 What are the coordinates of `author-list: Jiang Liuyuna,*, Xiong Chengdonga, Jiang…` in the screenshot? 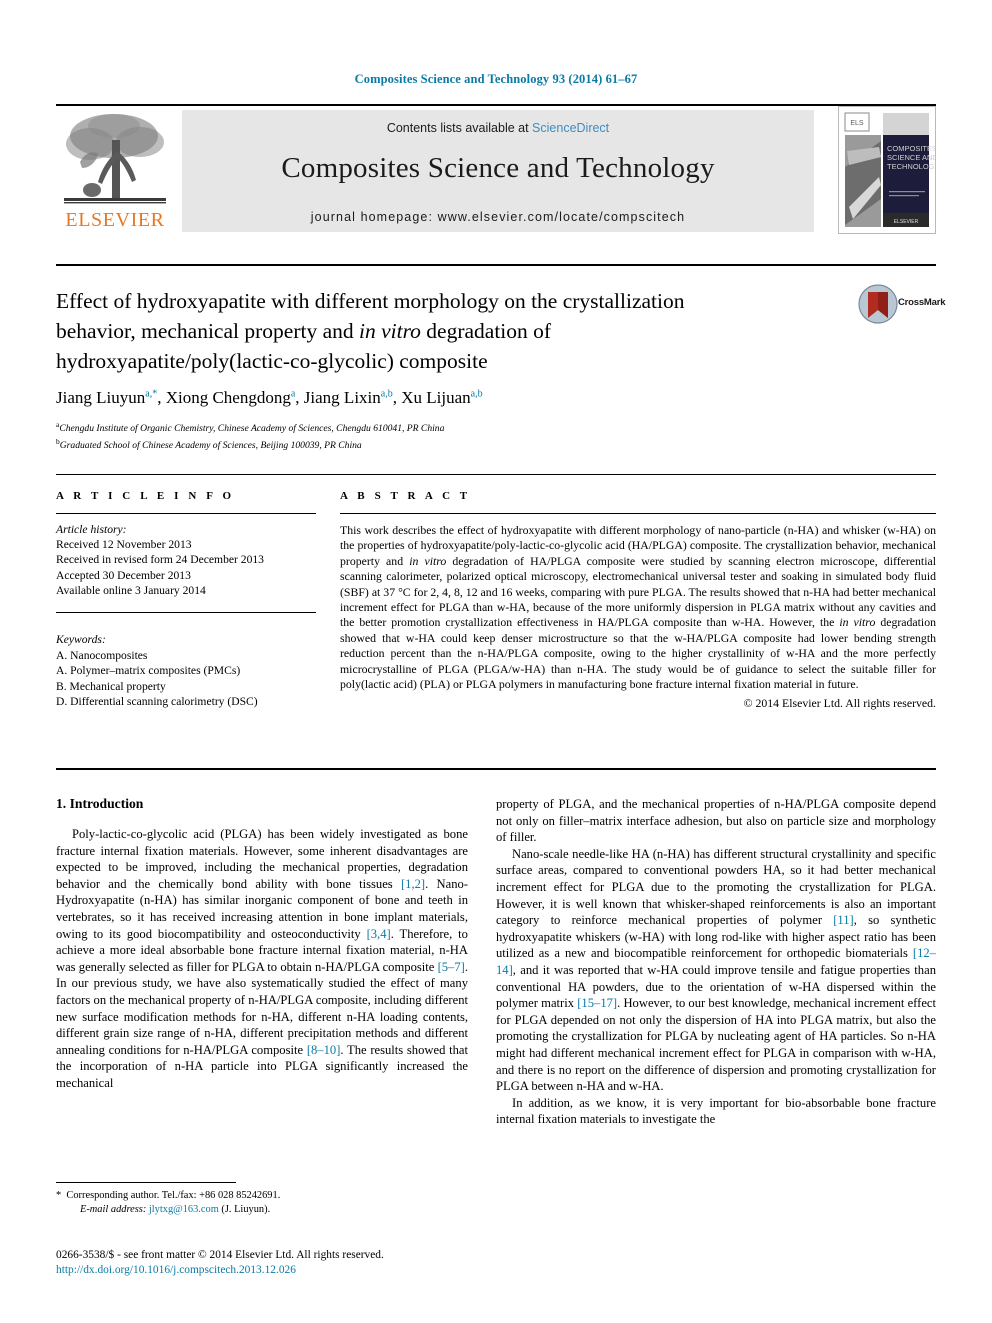 It's located at (269, 397).